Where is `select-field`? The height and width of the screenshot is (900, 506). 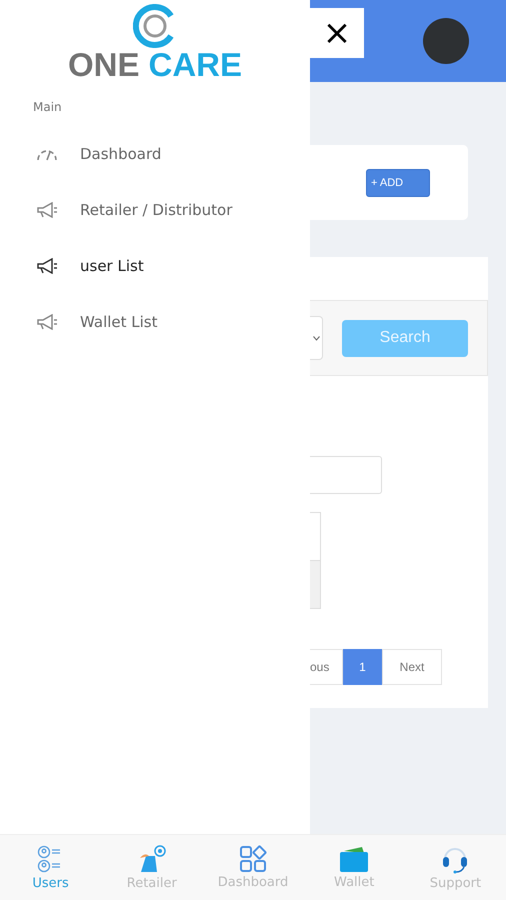 select-field is located at coordinates (316, 338).